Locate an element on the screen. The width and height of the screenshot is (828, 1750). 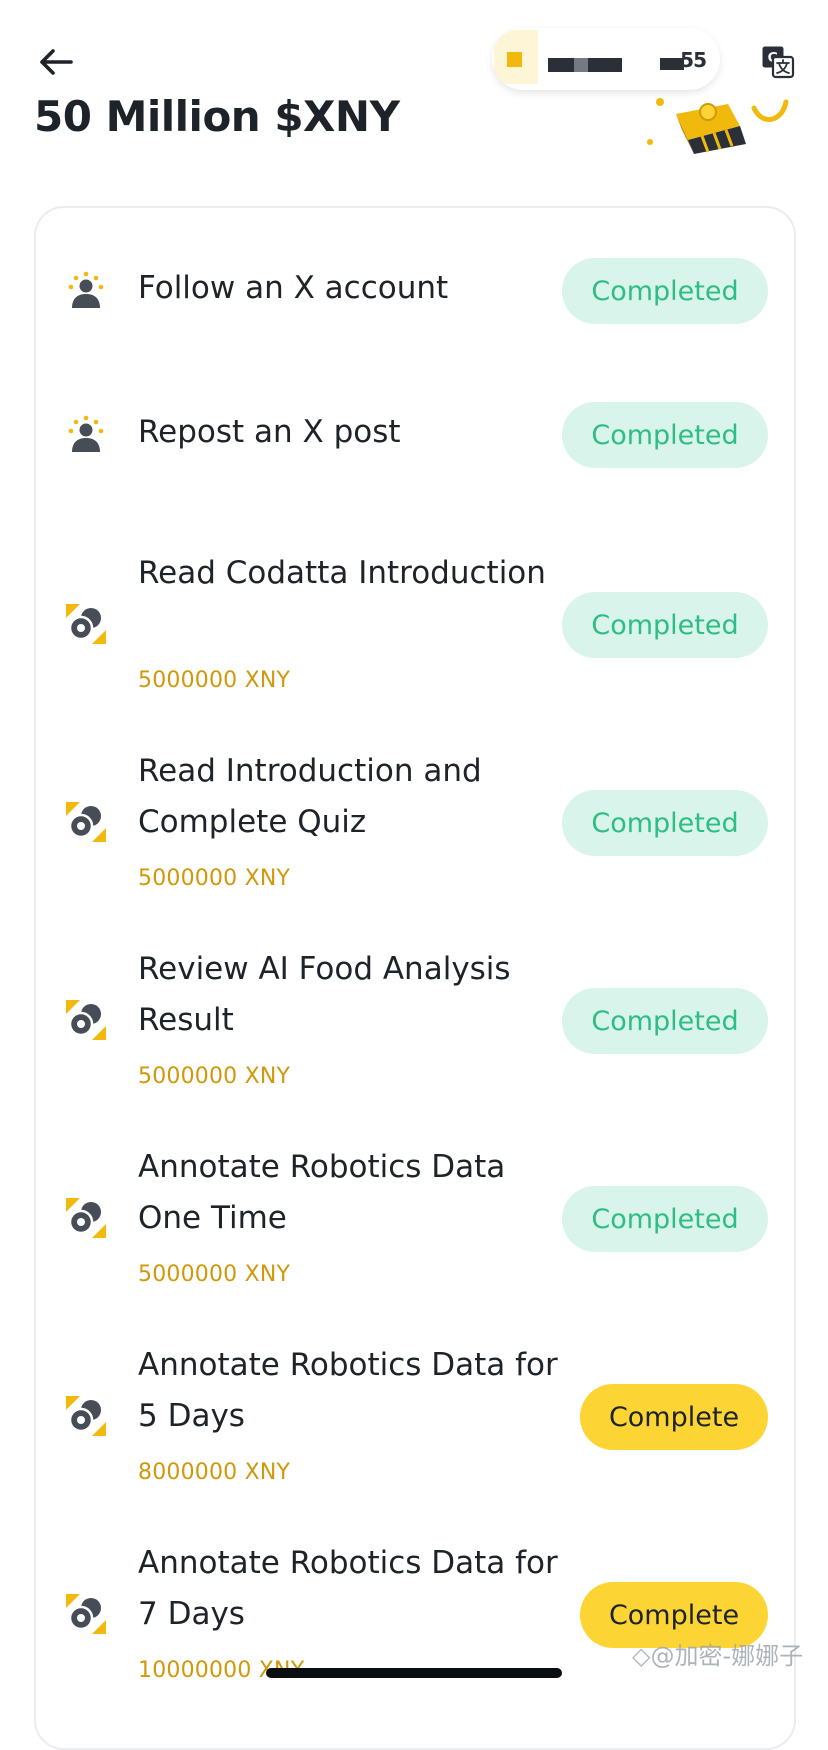
task-title: Annotate Robotics Data for 5 Days is located at coordinates (348, 1390).